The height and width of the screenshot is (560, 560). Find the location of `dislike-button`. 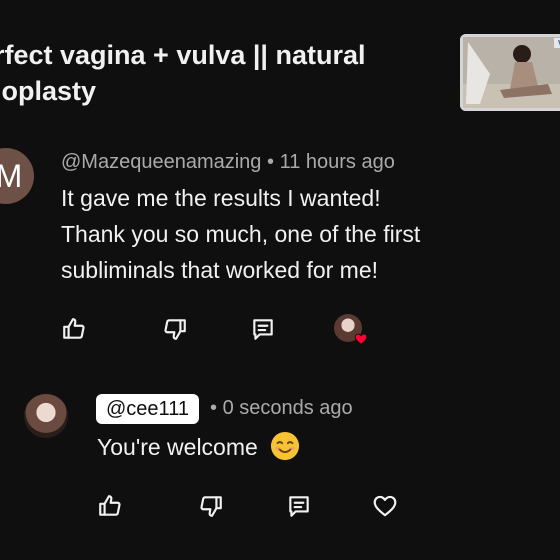

dislike-button is located at coordinates (175, 329).